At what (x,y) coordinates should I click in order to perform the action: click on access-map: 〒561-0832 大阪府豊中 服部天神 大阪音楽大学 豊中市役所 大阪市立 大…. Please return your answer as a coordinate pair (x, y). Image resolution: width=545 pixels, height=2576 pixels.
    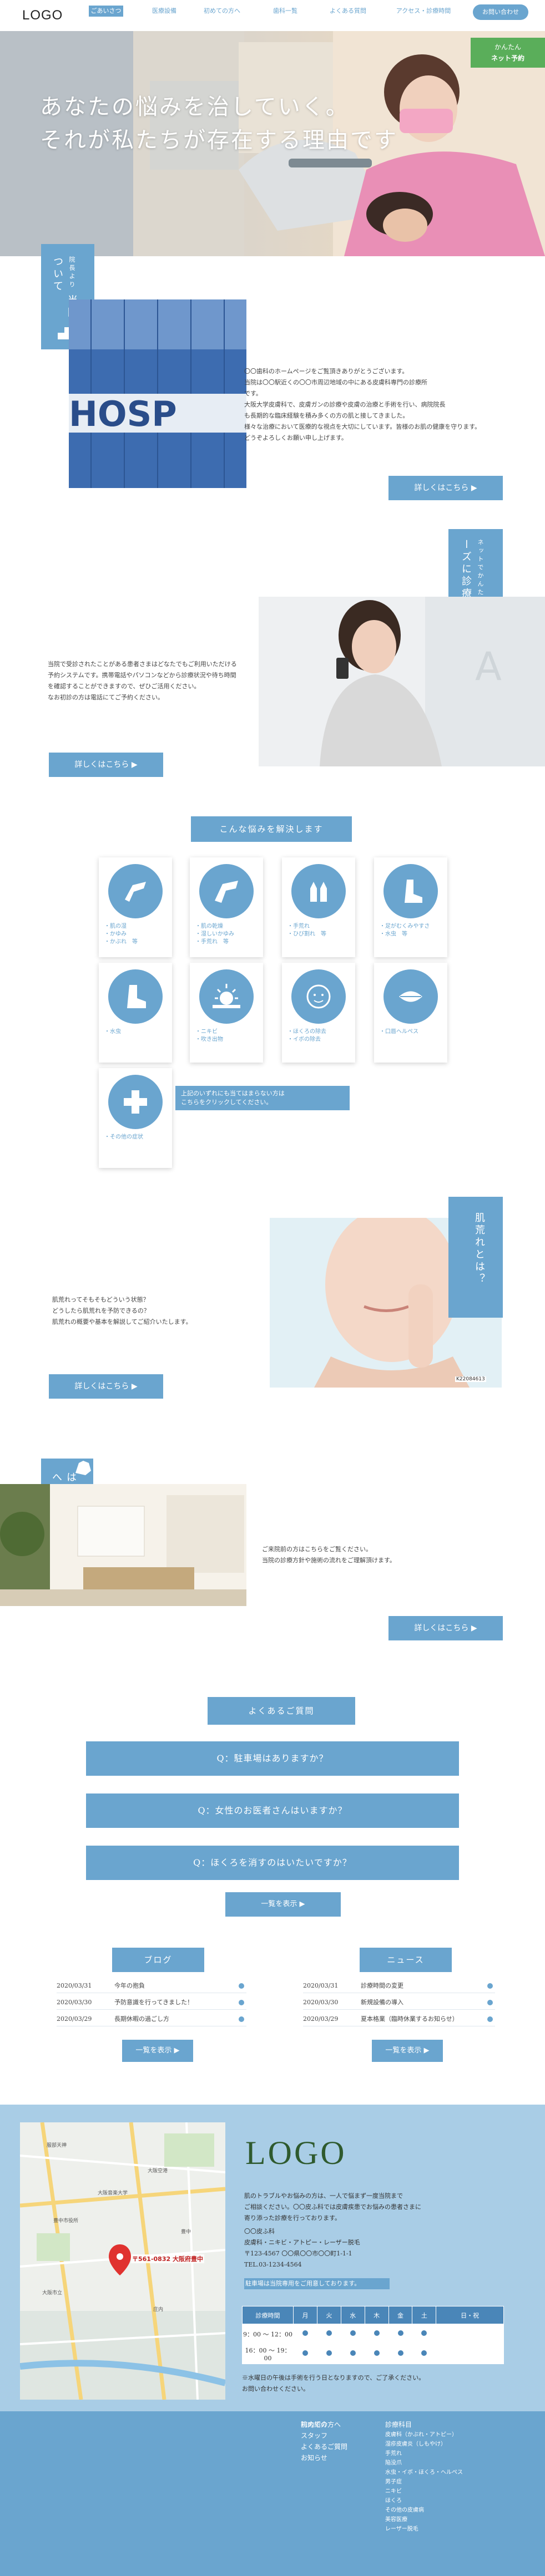
    Looking at the image, I should click on (122, 2261).